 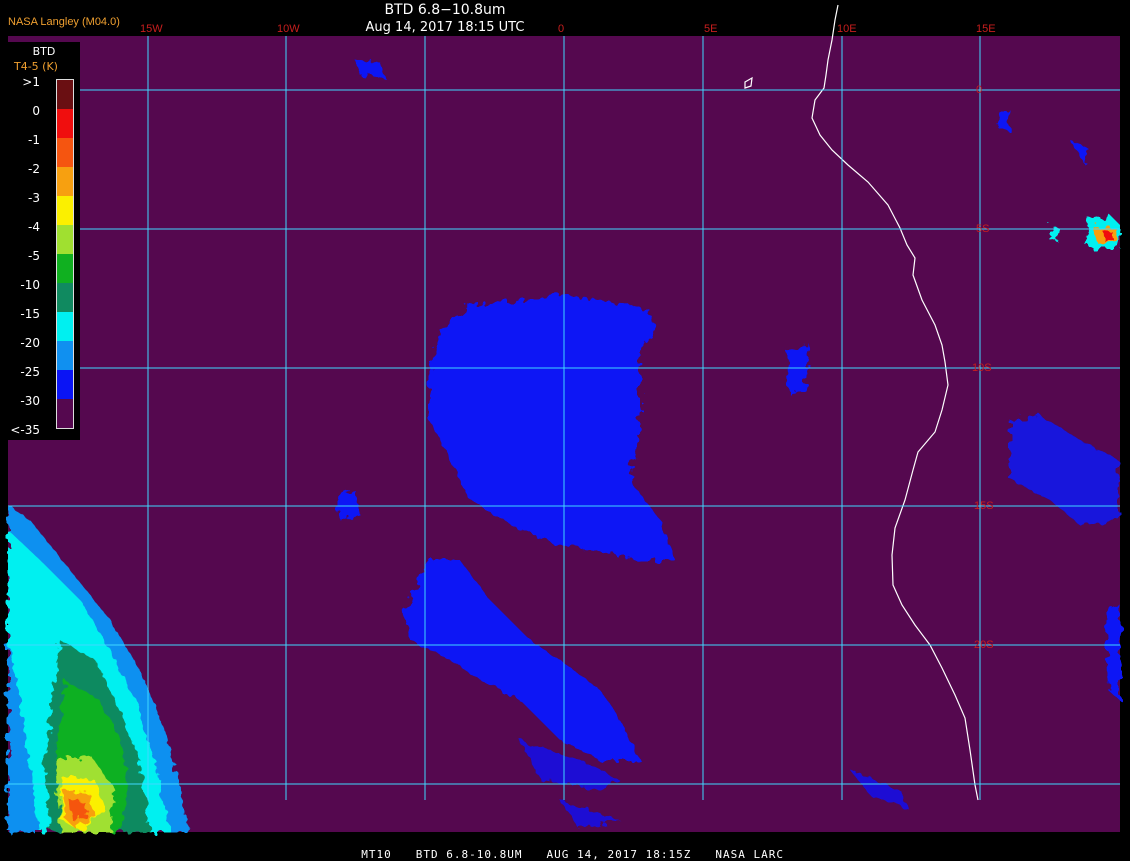 What do you see at coordinates (36, 111) in the screenshot?
I see `legend-label: 0` at bounding box center [36, 111].